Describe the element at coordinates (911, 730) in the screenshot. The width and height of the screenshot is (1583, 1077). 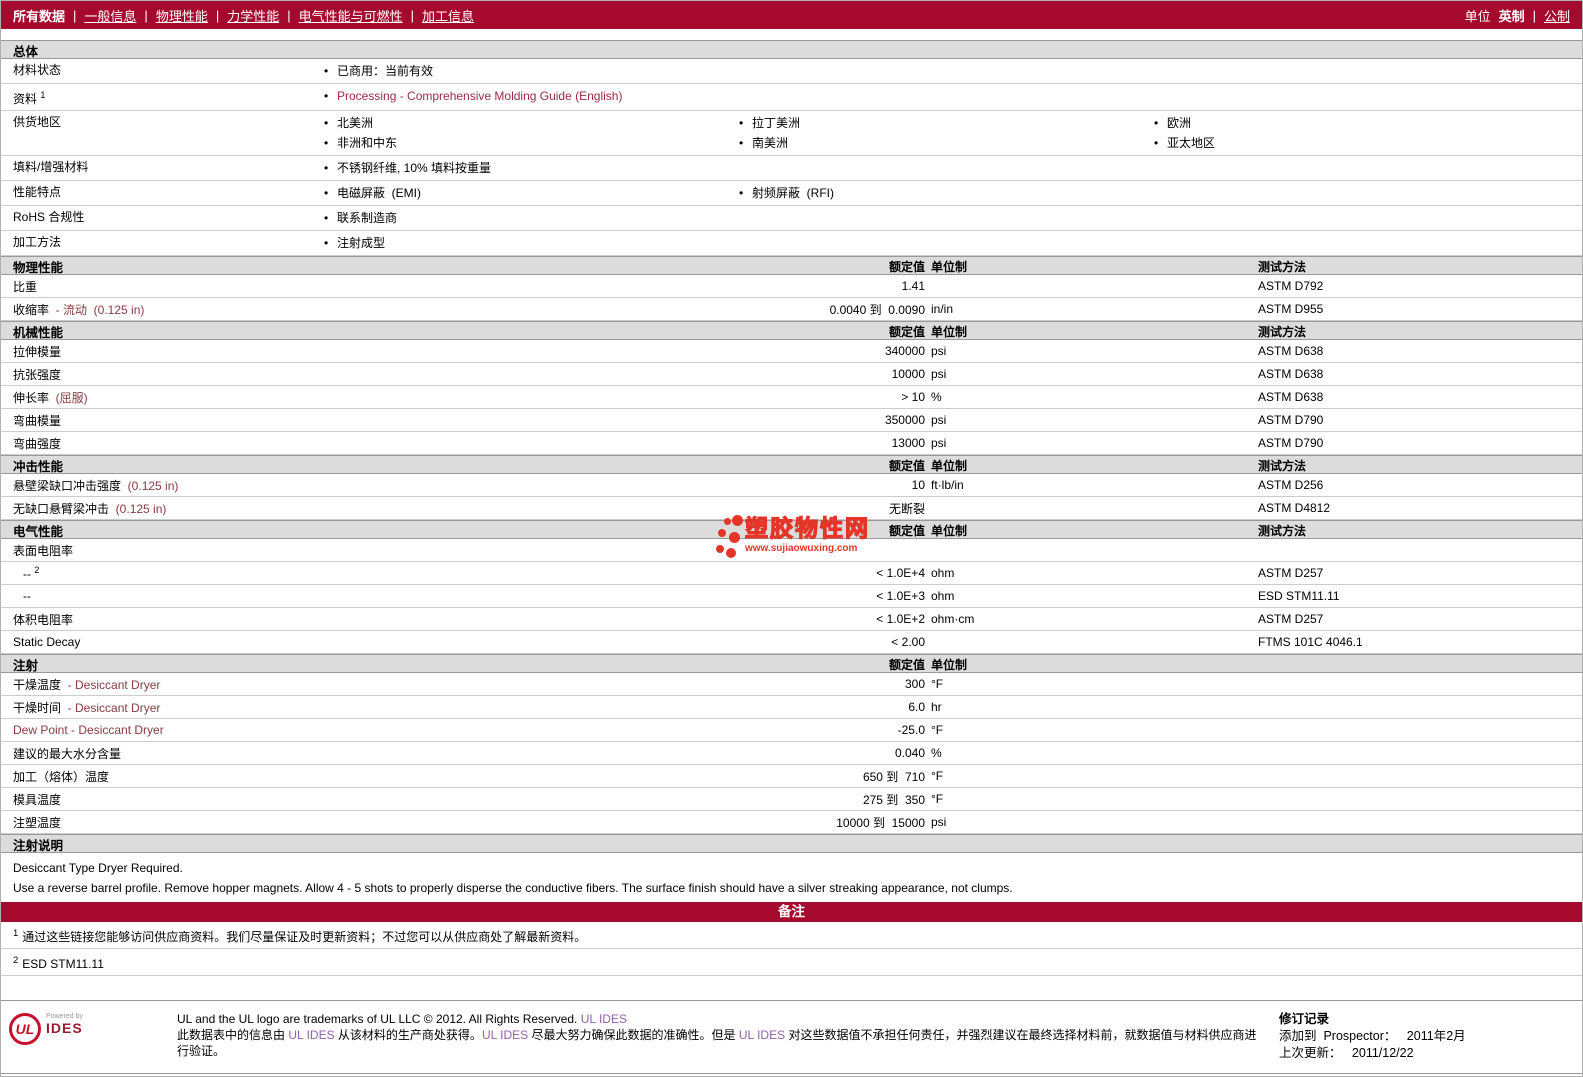
I see `property-value: -25.0` at that location.